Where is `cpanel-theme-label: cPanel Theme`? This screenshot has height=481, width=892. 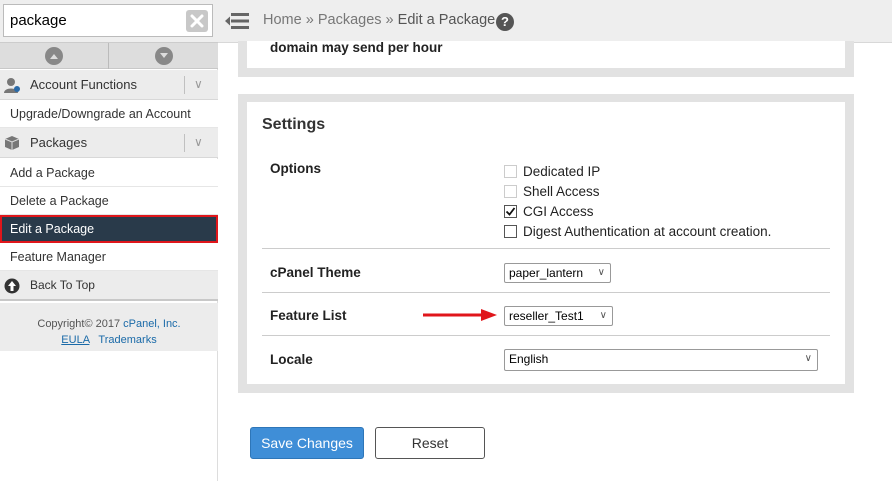 cpanel-theme-label: cPanel Theme is located at coordinates (315, 272).